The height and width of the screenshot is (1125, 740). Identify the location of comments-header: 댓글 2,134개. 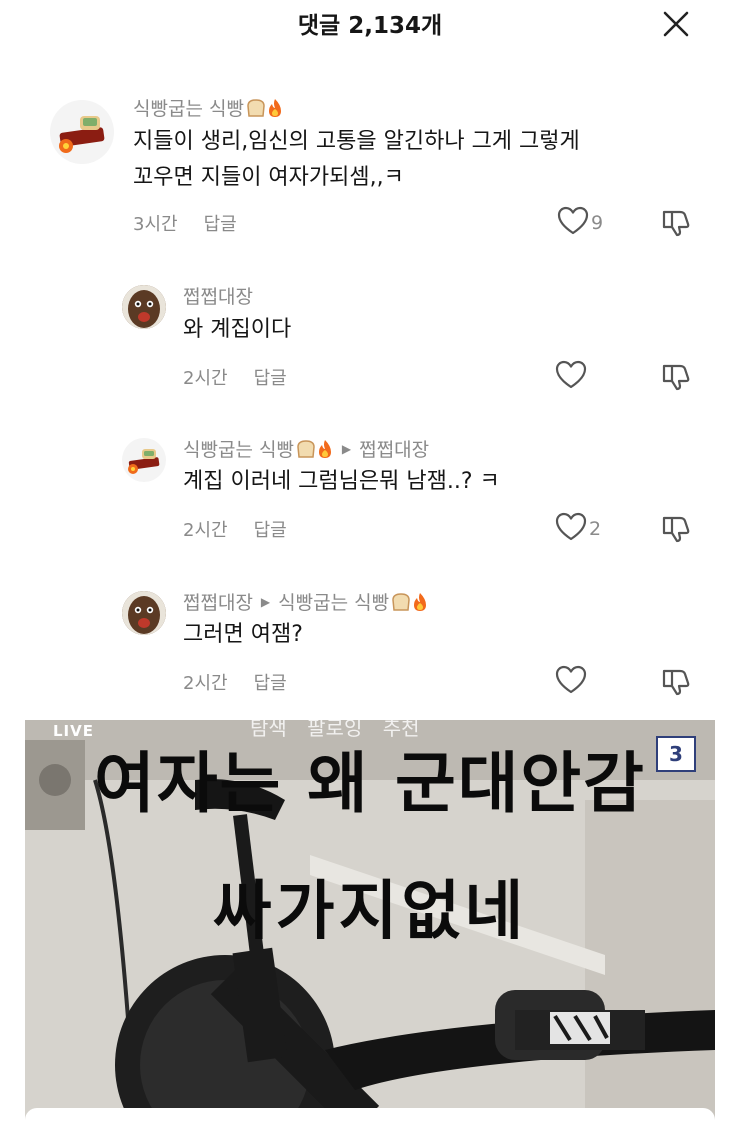
(370, 24).